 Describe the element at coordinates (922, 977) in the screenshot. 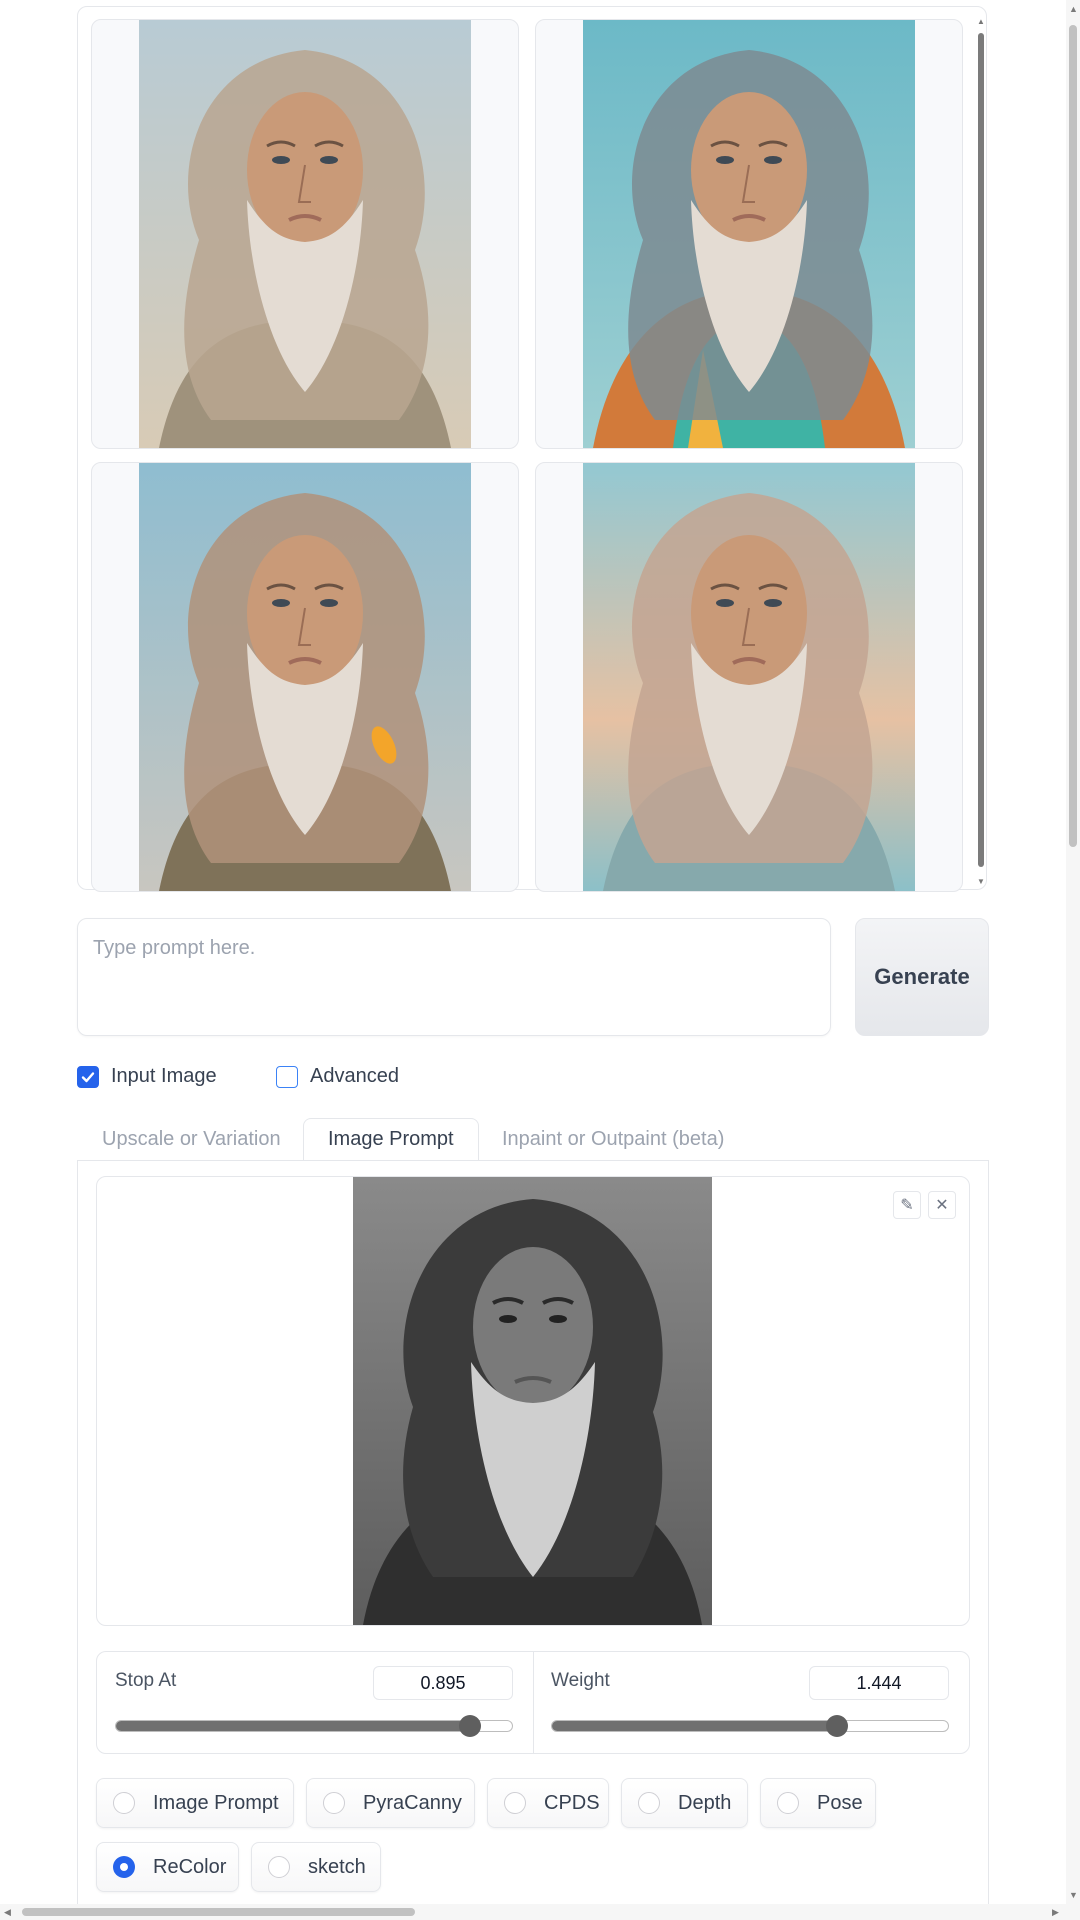

I see `generate-button: Generate` at that location.